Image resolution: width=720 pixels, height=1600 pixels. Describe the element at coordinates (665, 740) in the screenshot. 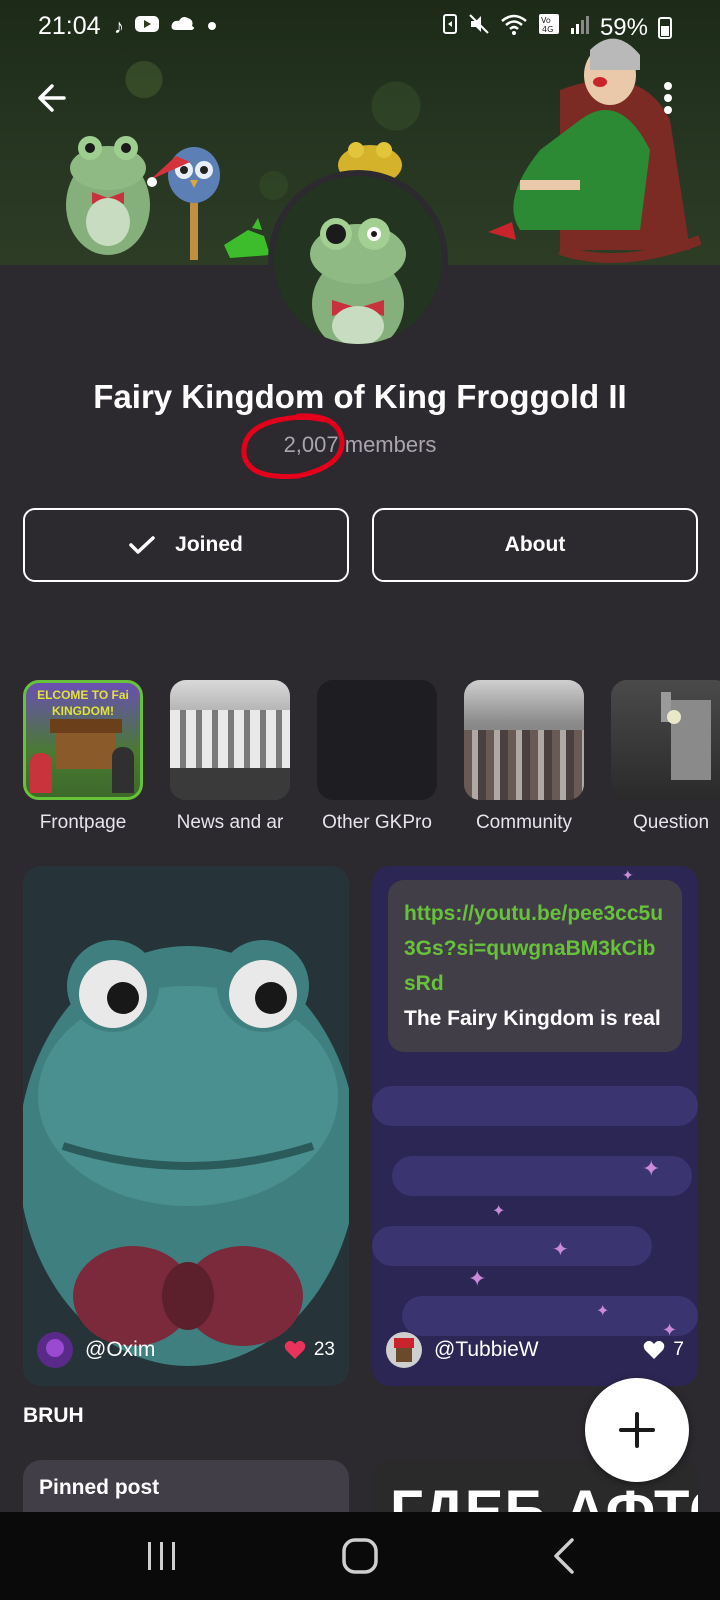

I see `questions-thumbnail` at that location.